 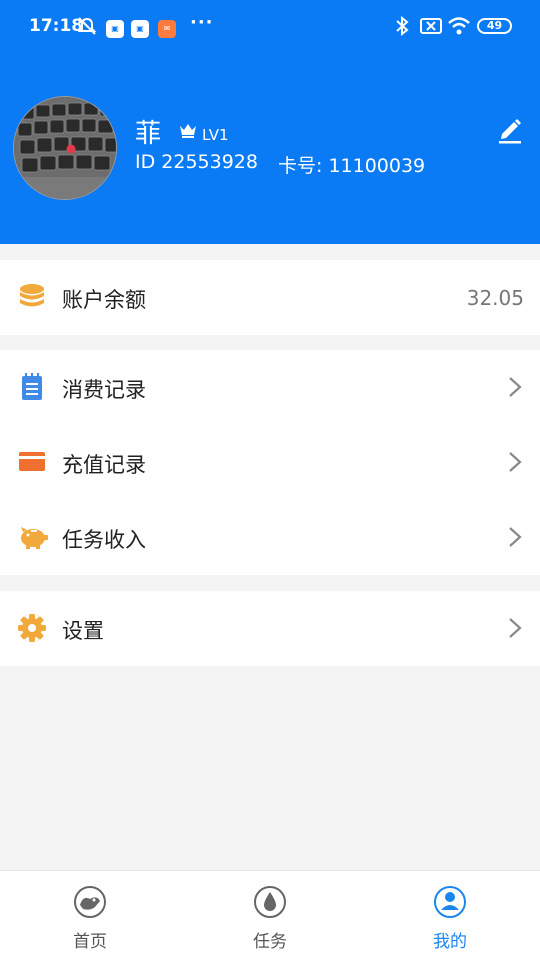 I want to click on user-icon, so click(x=450, y=902).